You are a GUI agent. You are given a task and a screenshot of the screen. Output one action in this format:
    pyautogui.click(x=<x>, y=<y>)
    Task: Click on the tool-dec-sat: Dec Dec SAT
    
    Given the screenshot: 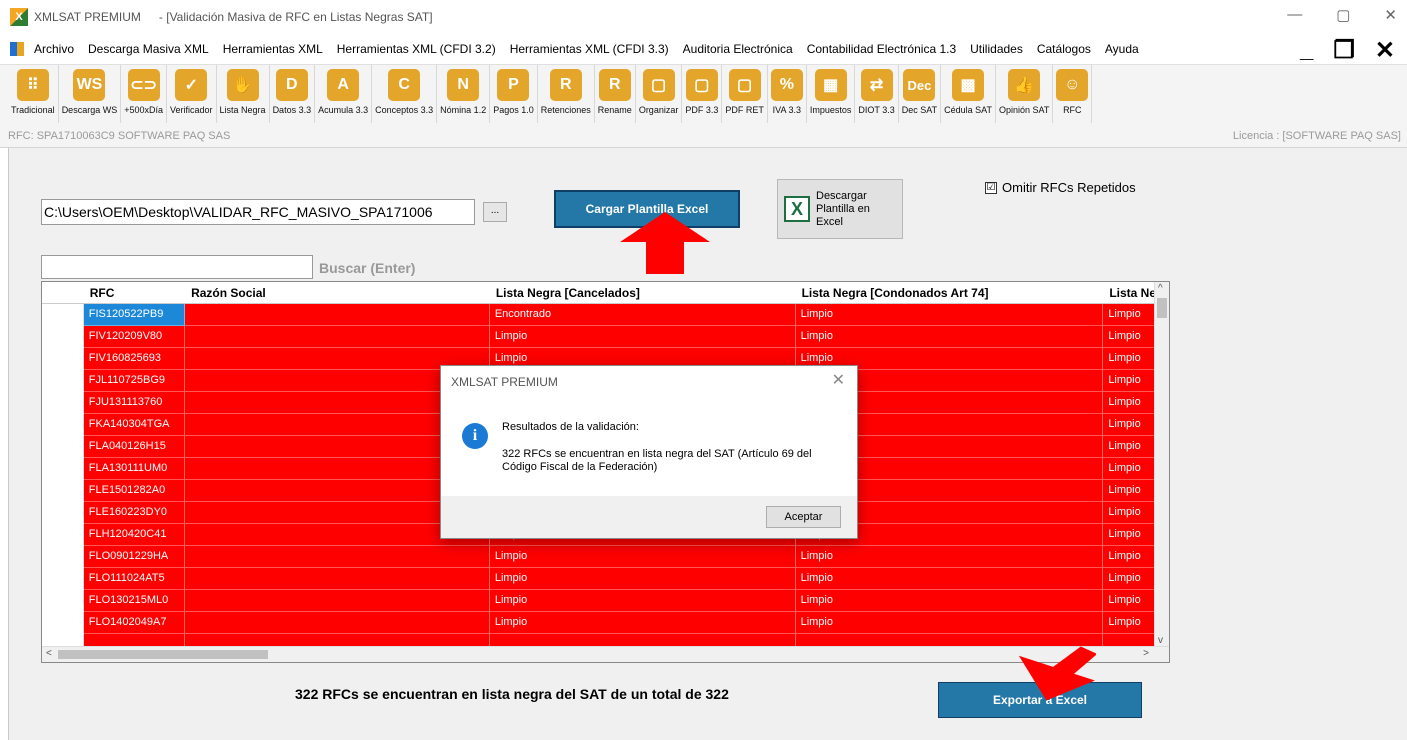 What is the action you would take?
    pyautogui.click(x=920, y=94)
    